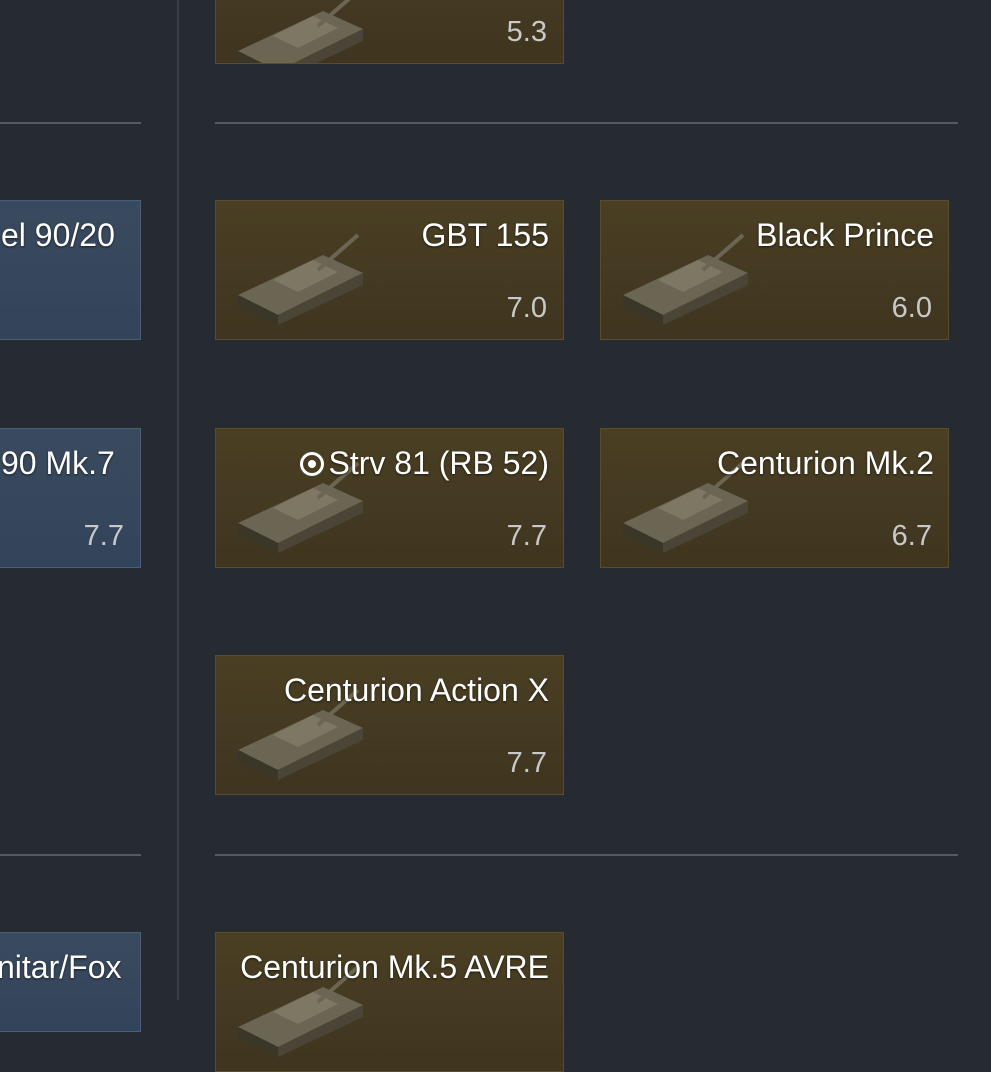 This screenshot has width=991, height=1072. Describe the element at coordinates (178, 500) in the screenshot. I see `column-divider` at that location.